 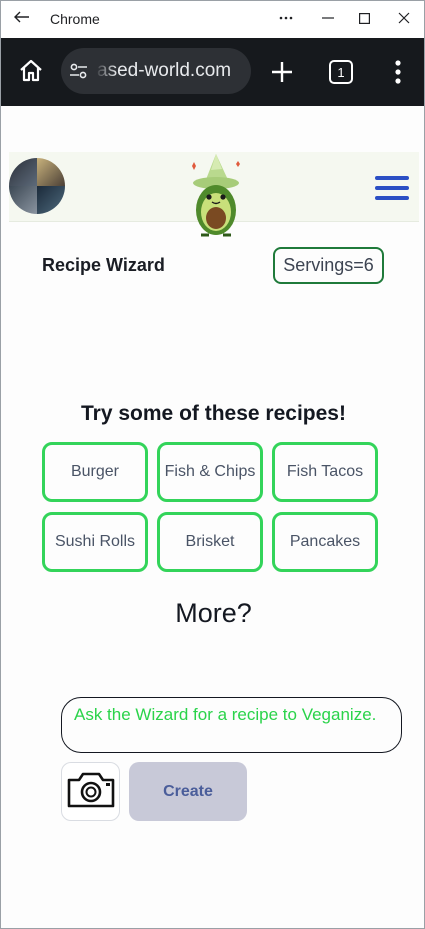 I want to click on avocado-wizard-logo, so click(x=216, y=195).